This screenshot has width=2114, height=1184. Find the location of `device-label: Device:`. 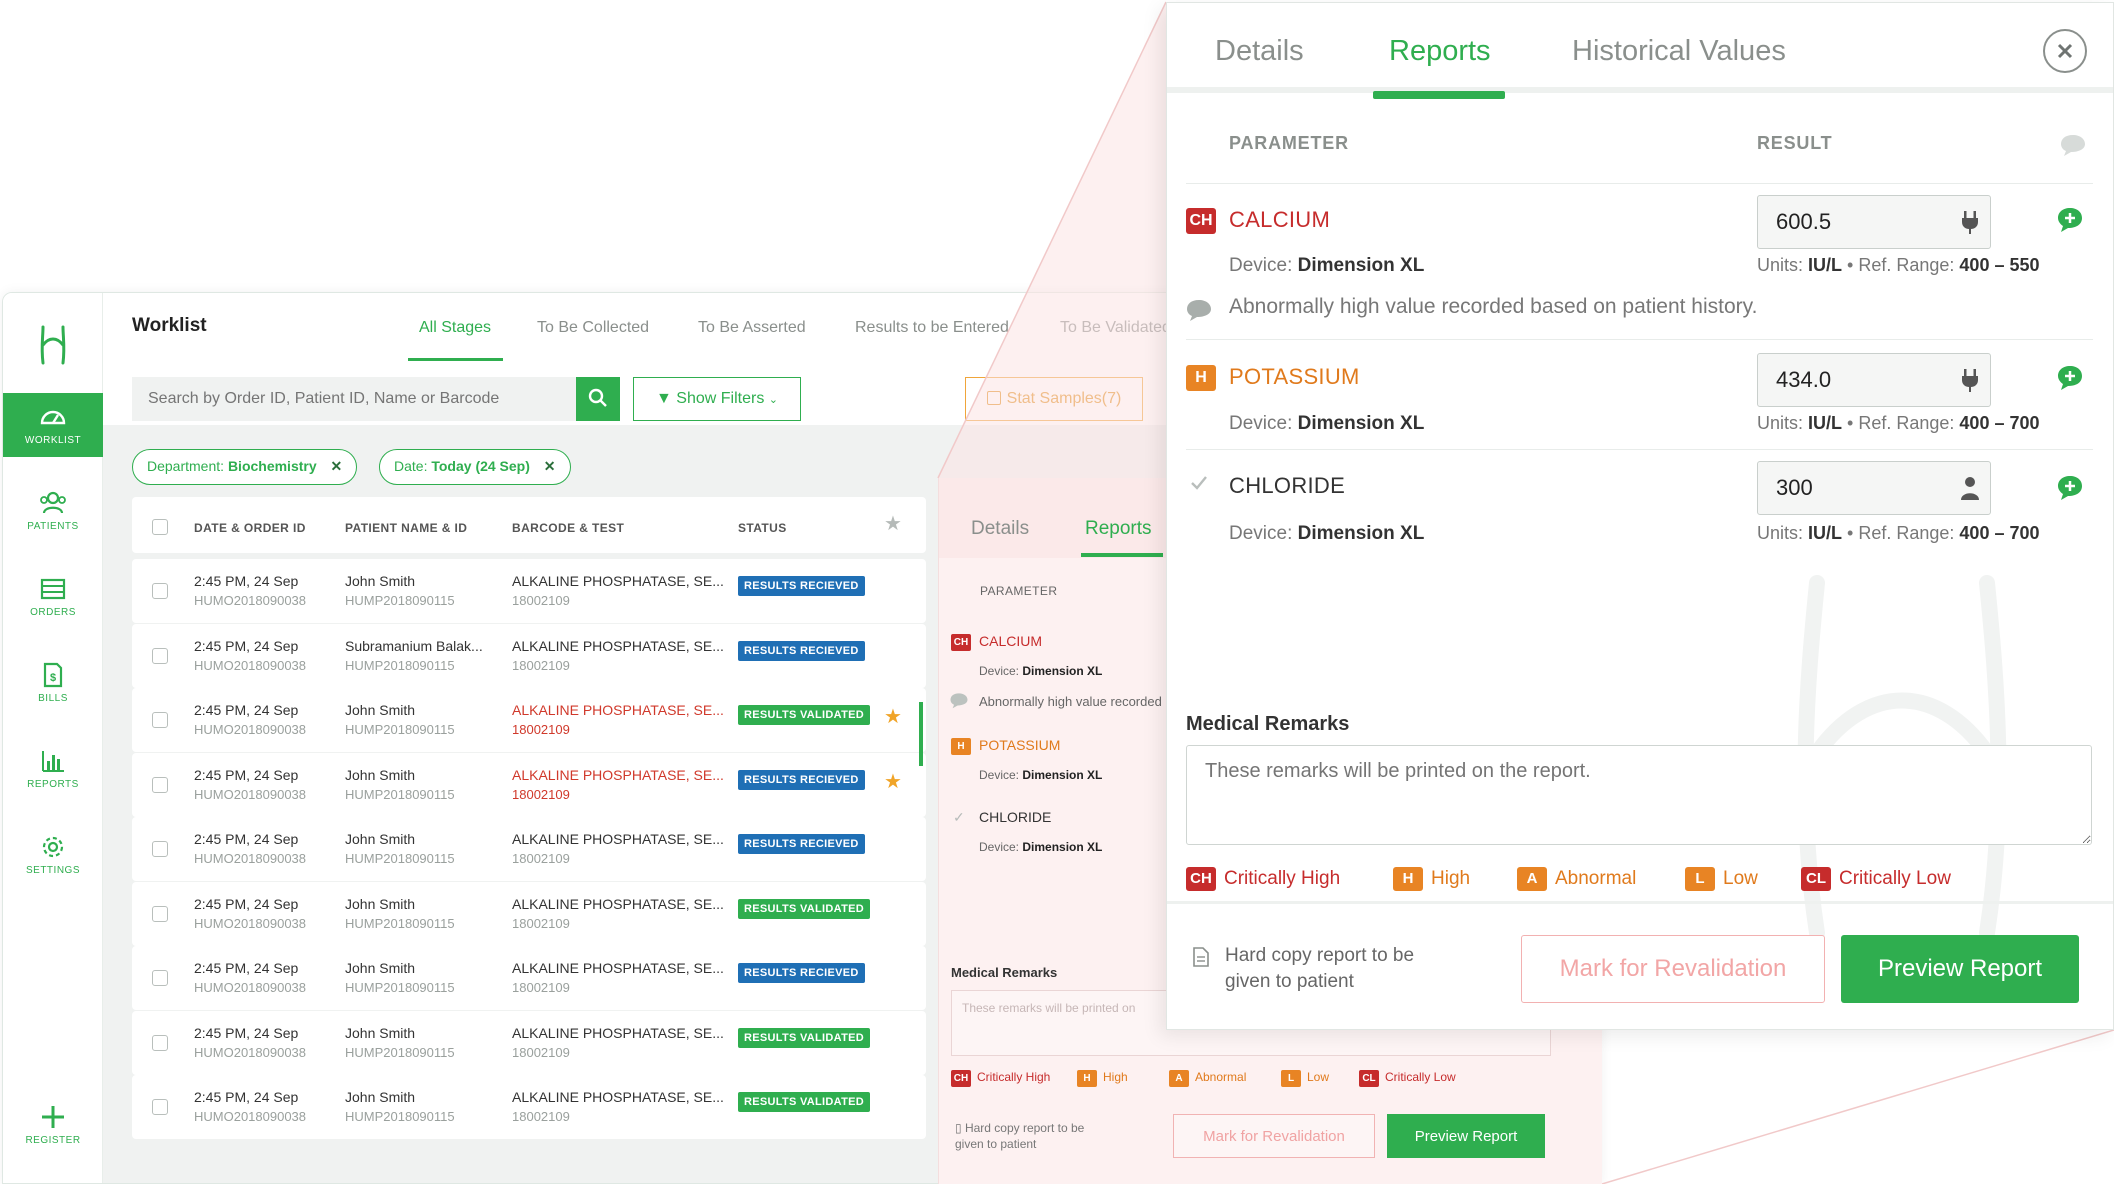

device-label: Device: is located at coordinates (1261, 533).